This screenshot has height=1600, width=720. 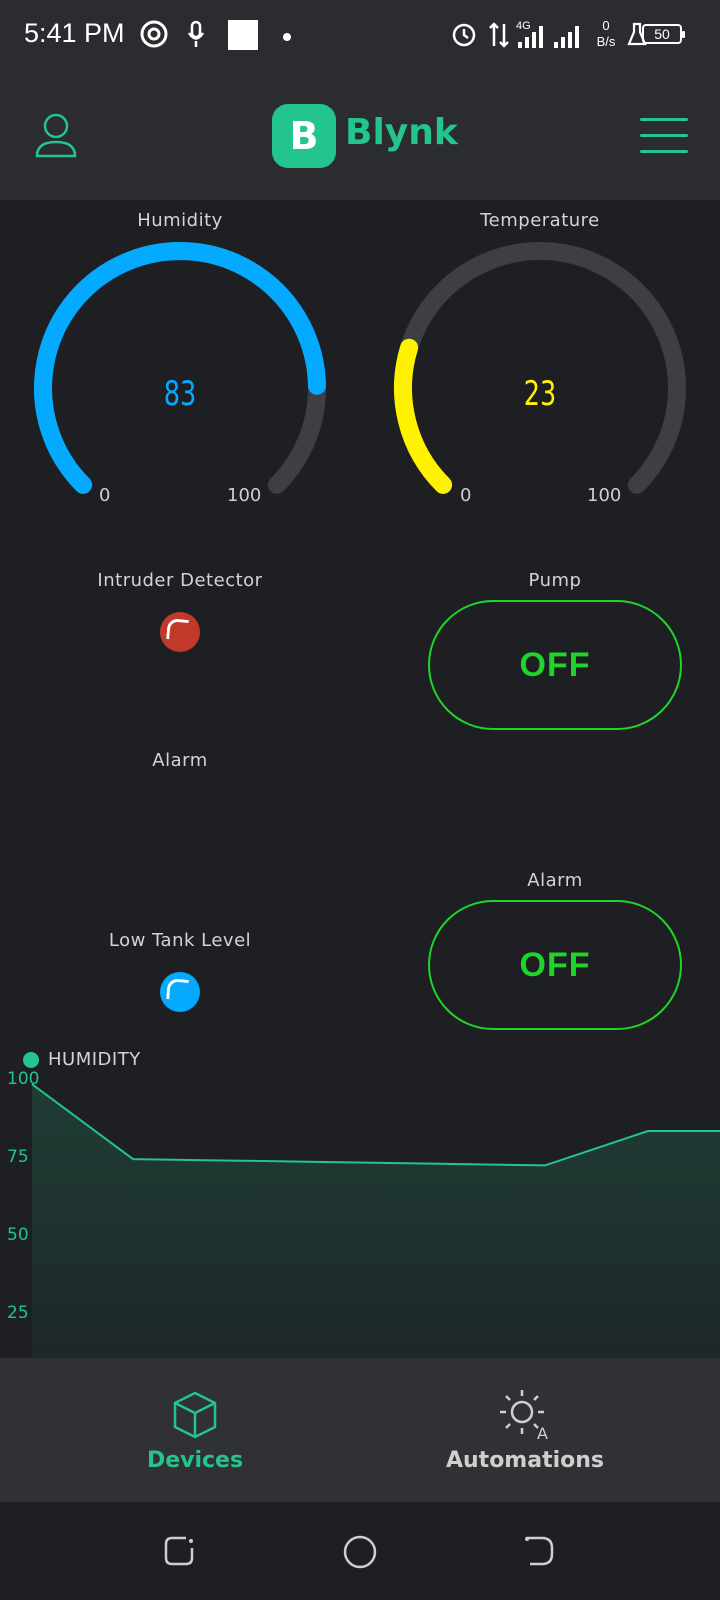 I want to click on pump-button: OFF, so click(x=555, y=665).